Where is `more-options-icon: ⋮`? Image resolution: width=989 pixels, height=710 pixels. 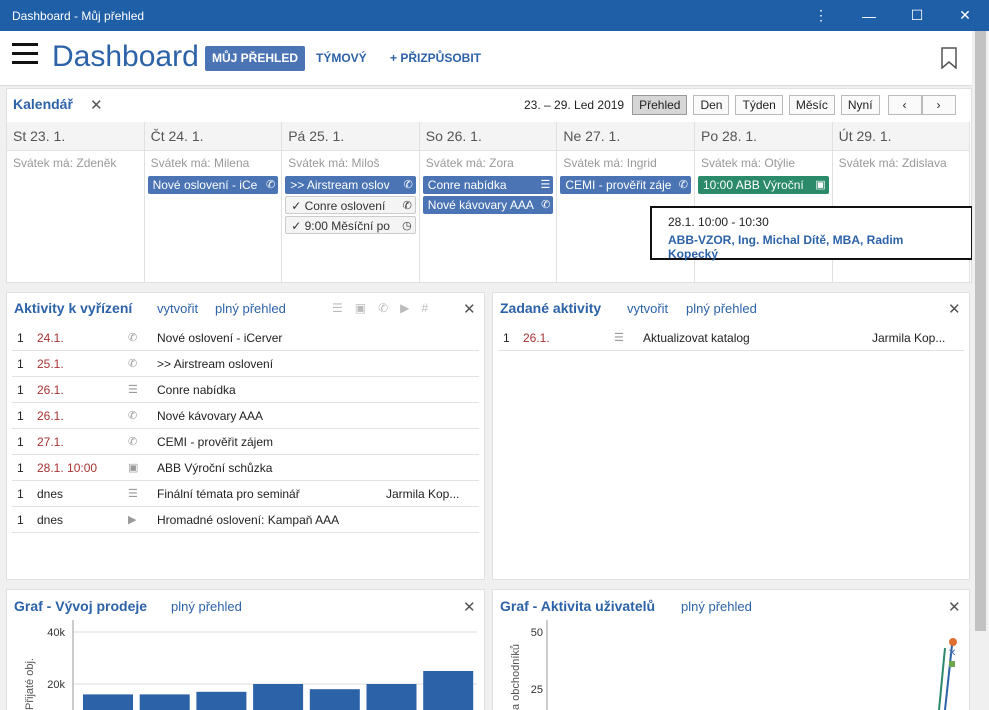 more-options-icon: ⋮ is located at coordinates (821, 15).